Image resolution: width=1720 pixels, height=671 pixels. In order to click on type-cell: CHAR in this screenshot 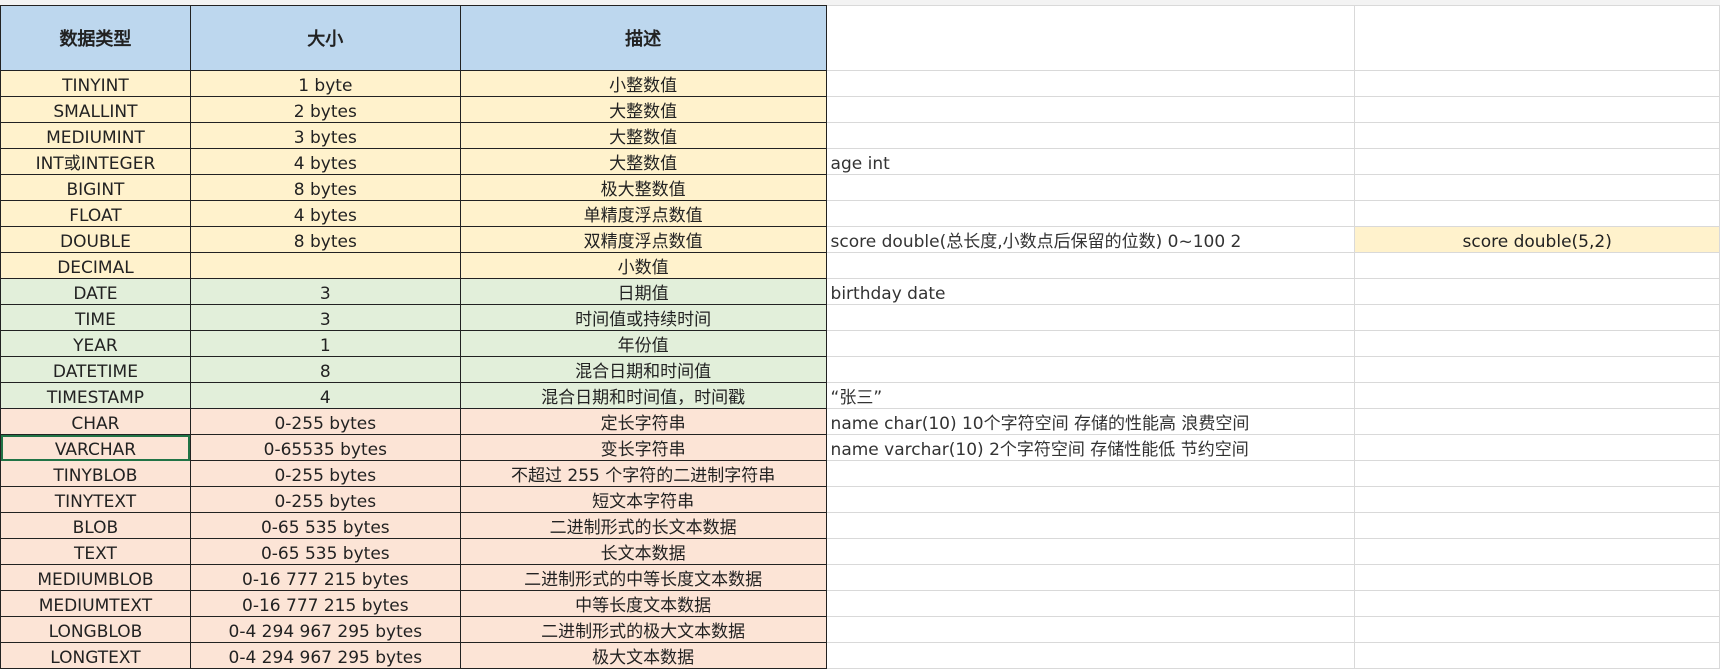, I will do `click(95, 421)`.